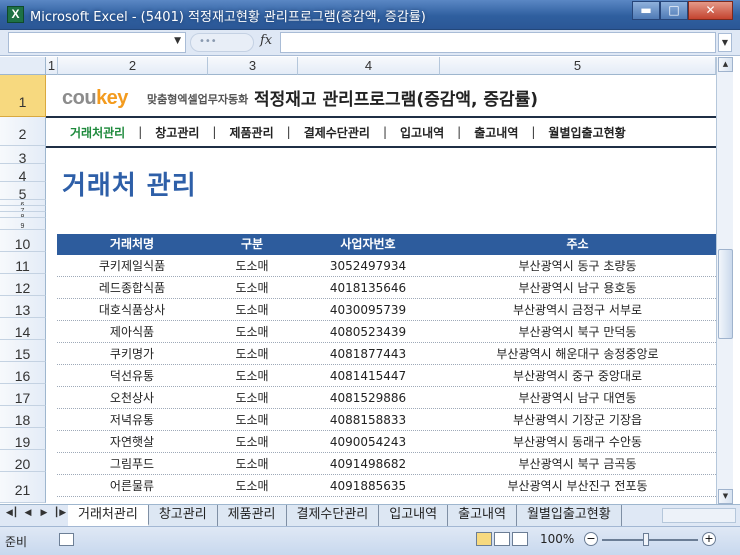  What do you see at coordinates (577, 288) in the screenshot?
I see `table-cell: 부산광역시 남구 용호동` at bounding box center [577, 288].